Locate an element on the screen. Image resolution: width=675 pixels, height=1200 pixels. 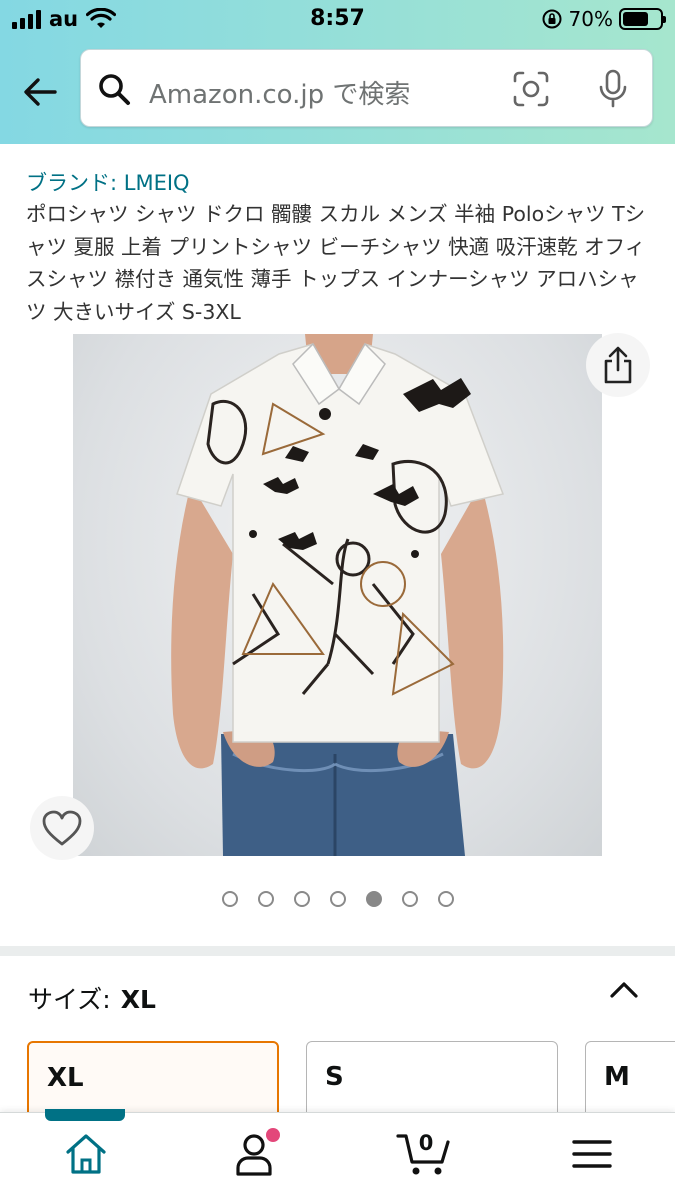
back-arrow-icon is located at coordinates (40, 92).